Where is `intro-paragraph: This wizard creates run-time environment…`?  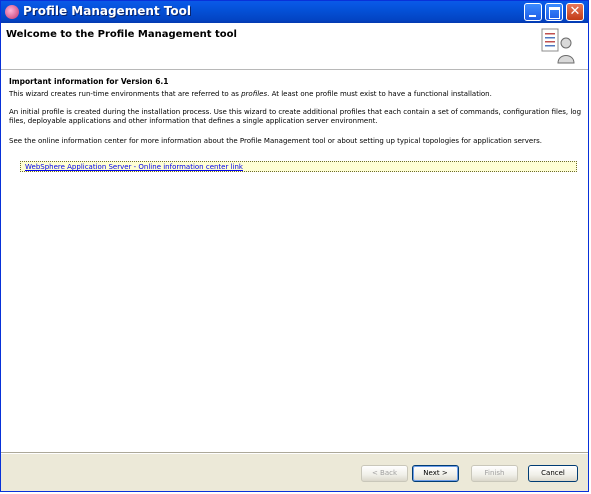 intro-paragraph: This wizard creates run-time environment… is located at coordinates (250, 94).